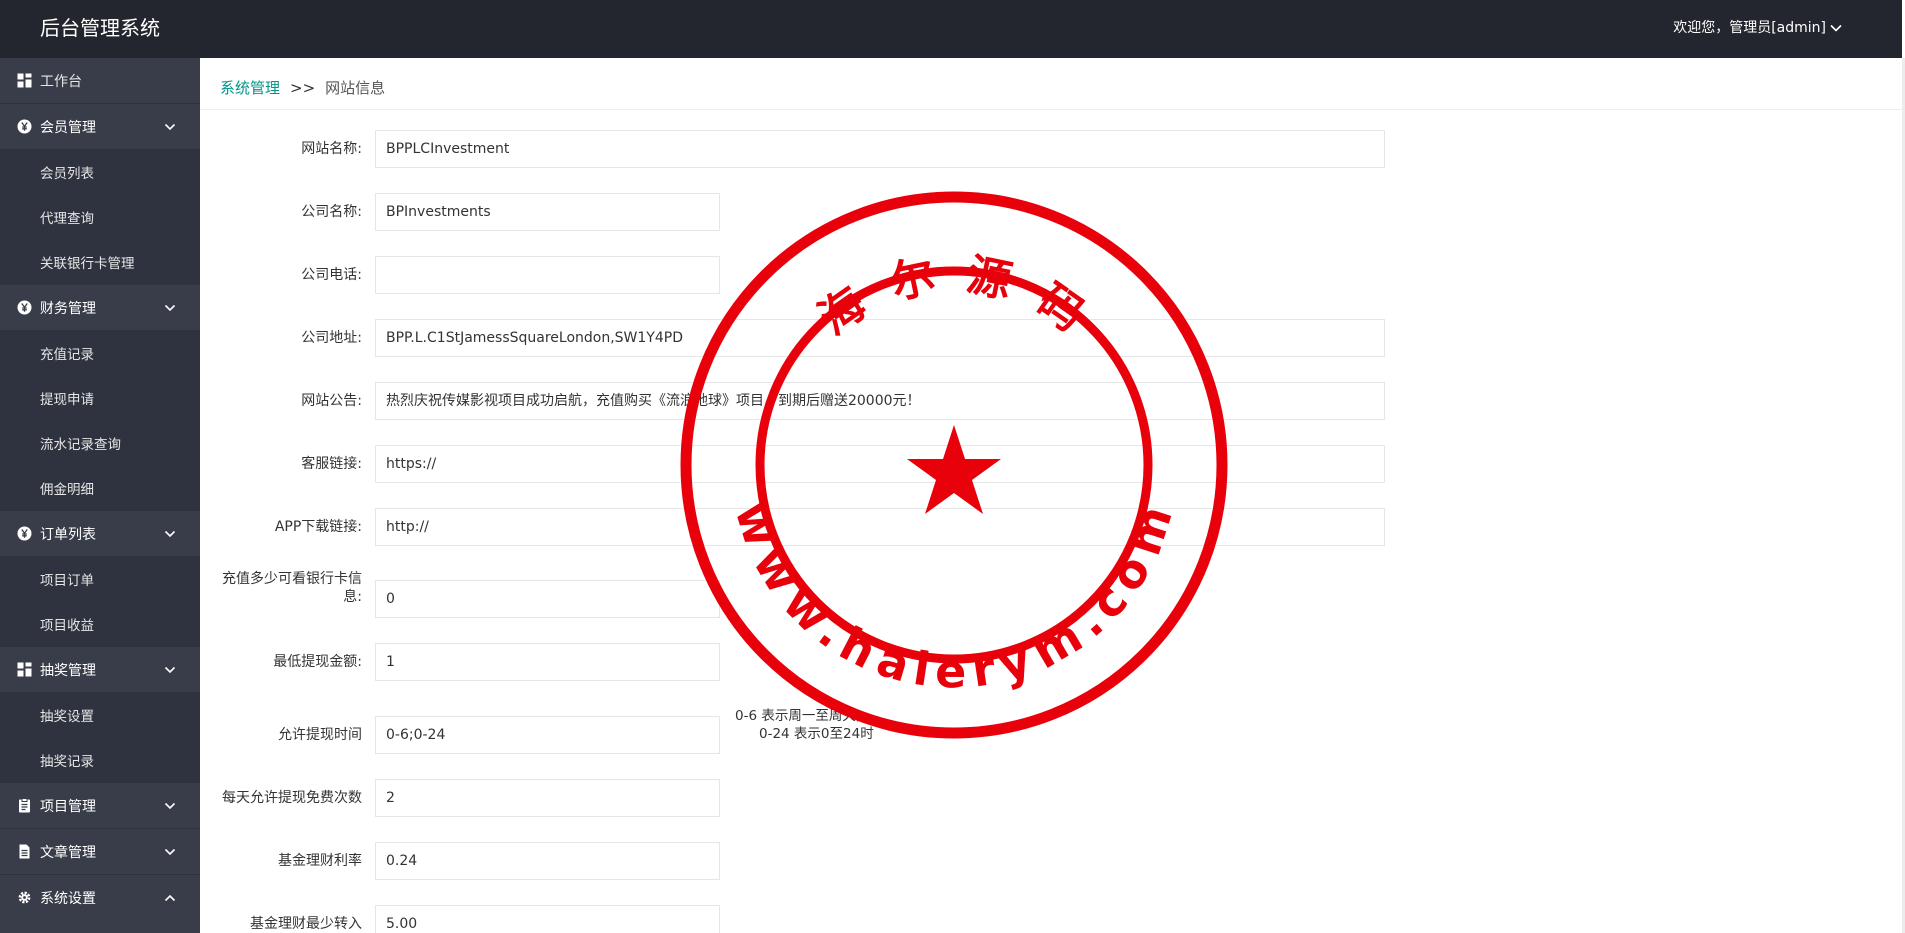 This screenshot has height=933, width=1905. I want to click on app-link-input: http://, so click(880, 527).